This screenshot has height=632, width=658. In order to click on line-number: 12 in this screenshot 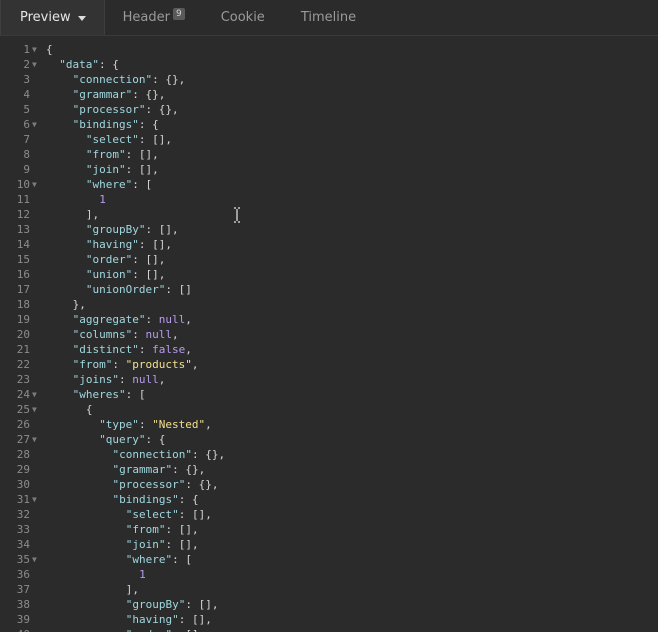, I will do `click(23, 214)`.